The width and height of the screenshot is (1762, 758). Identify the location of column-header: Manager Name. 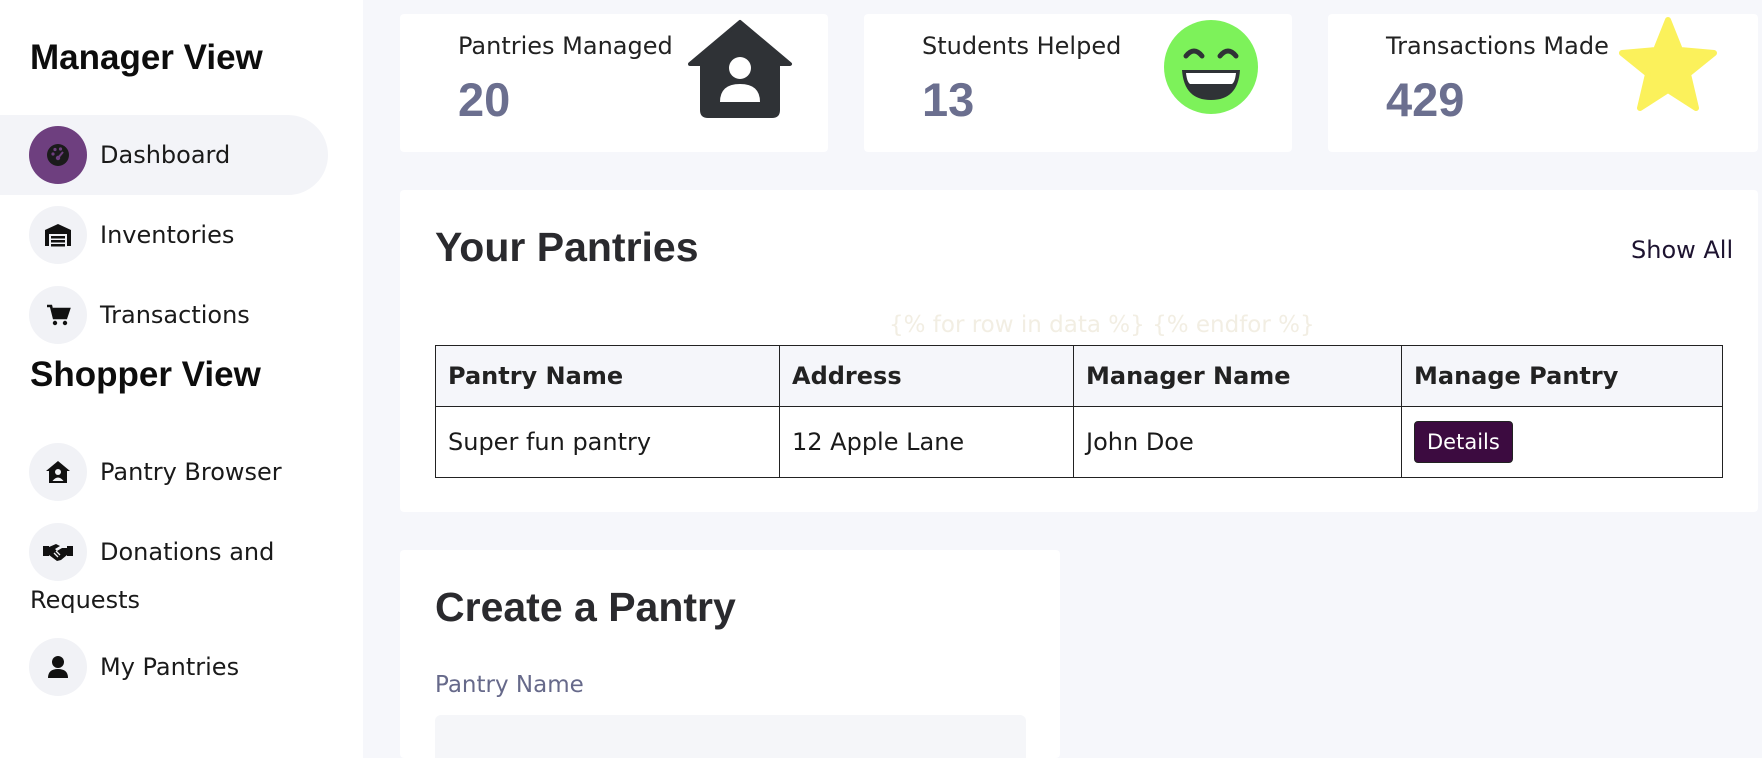
(1237, 376).